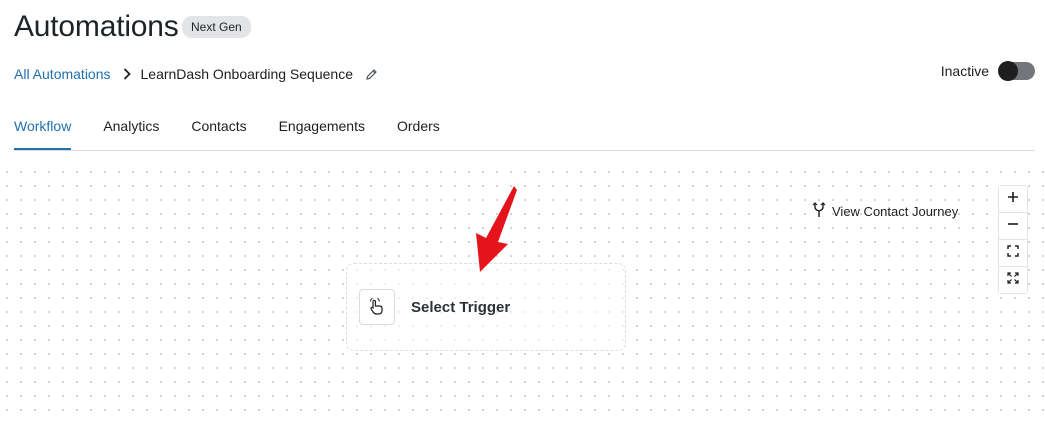 This screenshot has height=421, width=1045. What do you see at coordinates (131, 127) in the screenshot?
I see `tab-analytics: Analytics` at bounding box center [131, 127].